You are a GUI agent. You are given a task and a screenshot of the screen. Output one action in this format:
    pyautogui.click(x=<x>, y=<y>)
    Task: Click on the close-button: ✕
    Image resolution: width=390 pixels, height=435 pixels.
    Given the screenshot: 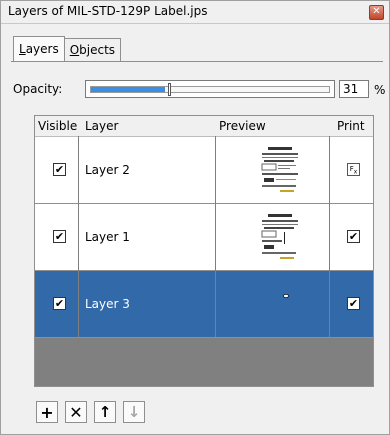 What is the action you would take?
    pyautogui.click(x=376, y=12)
    